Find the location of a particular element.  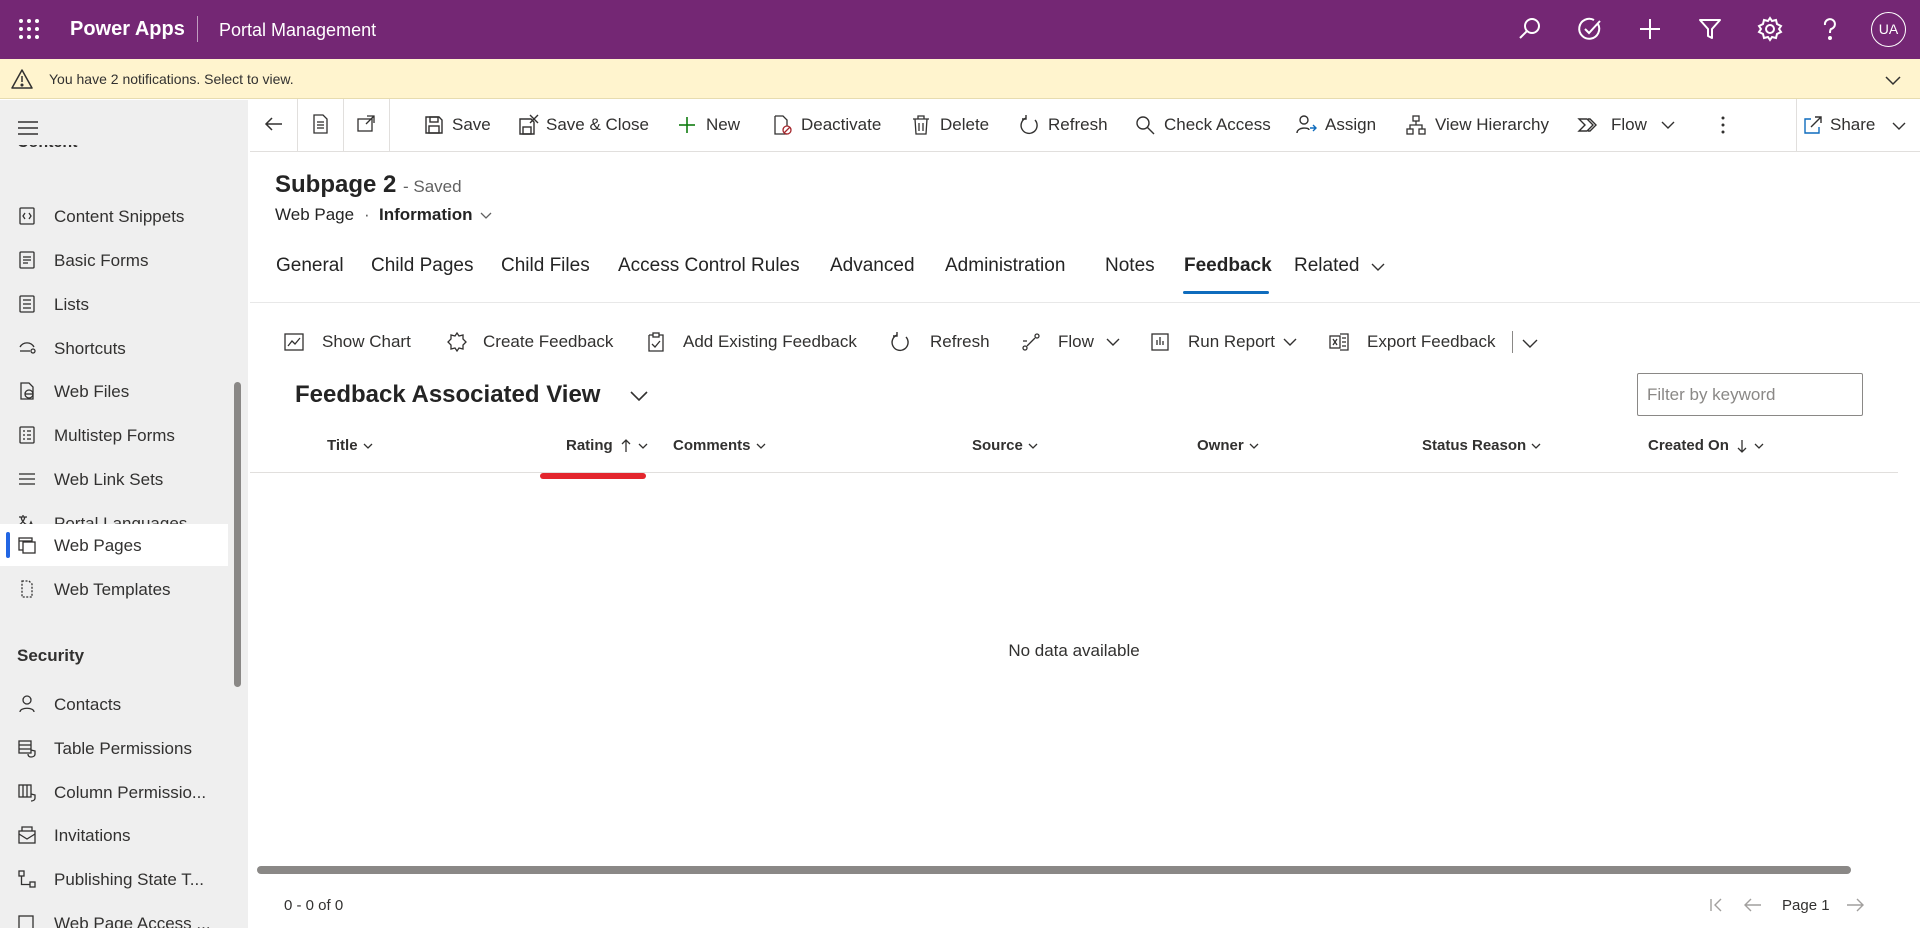

tab-general: General is located at coordinates (310, 266).